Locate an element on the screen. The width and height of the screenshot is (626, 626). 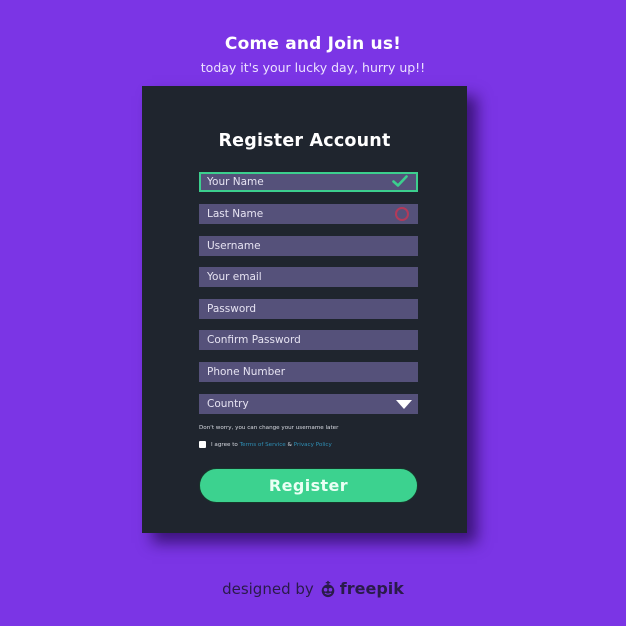
privacy-policy-link: Privacy Policy is located at coordinates (313, 445).